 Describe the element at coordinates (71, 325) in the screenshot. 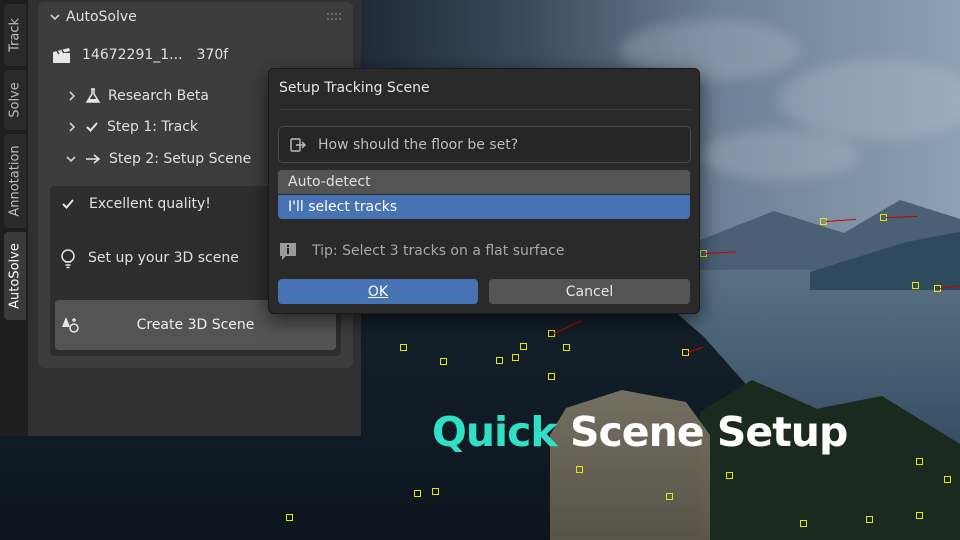

I see `scene-objects-icon` at that location.